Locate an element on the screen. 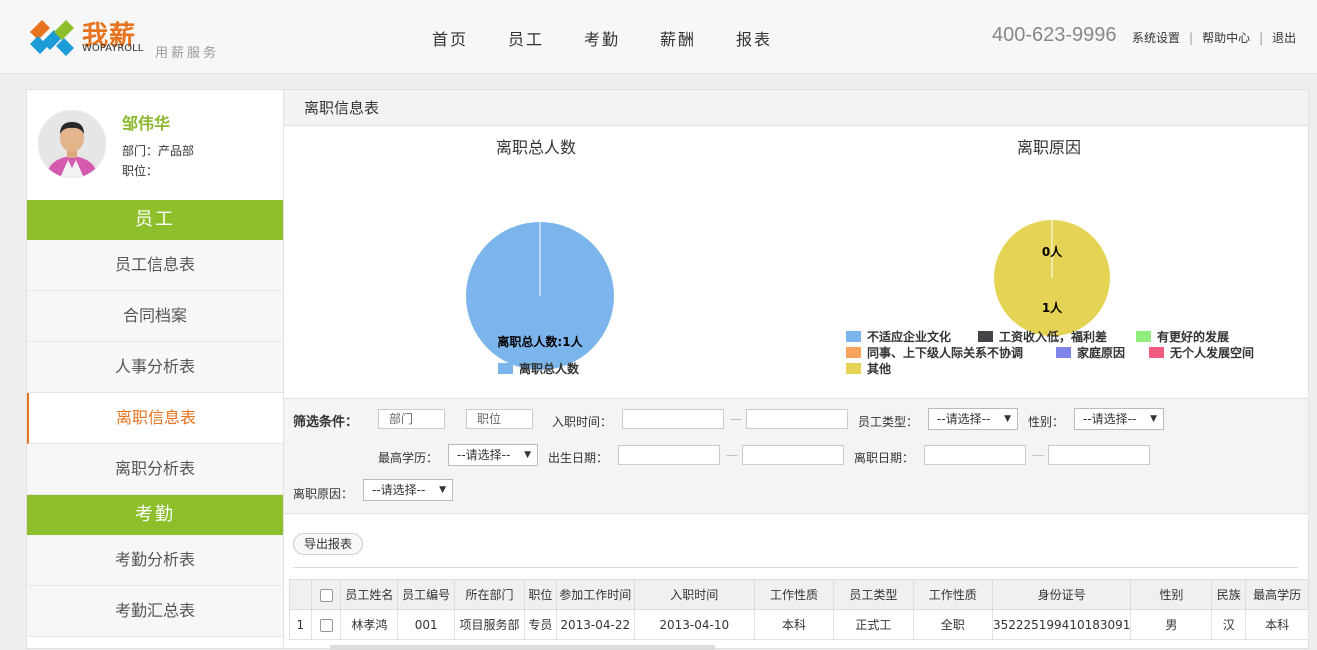 This screenshot has height=650, width=1317. birth-date-start is located at coordinates (669, 455).